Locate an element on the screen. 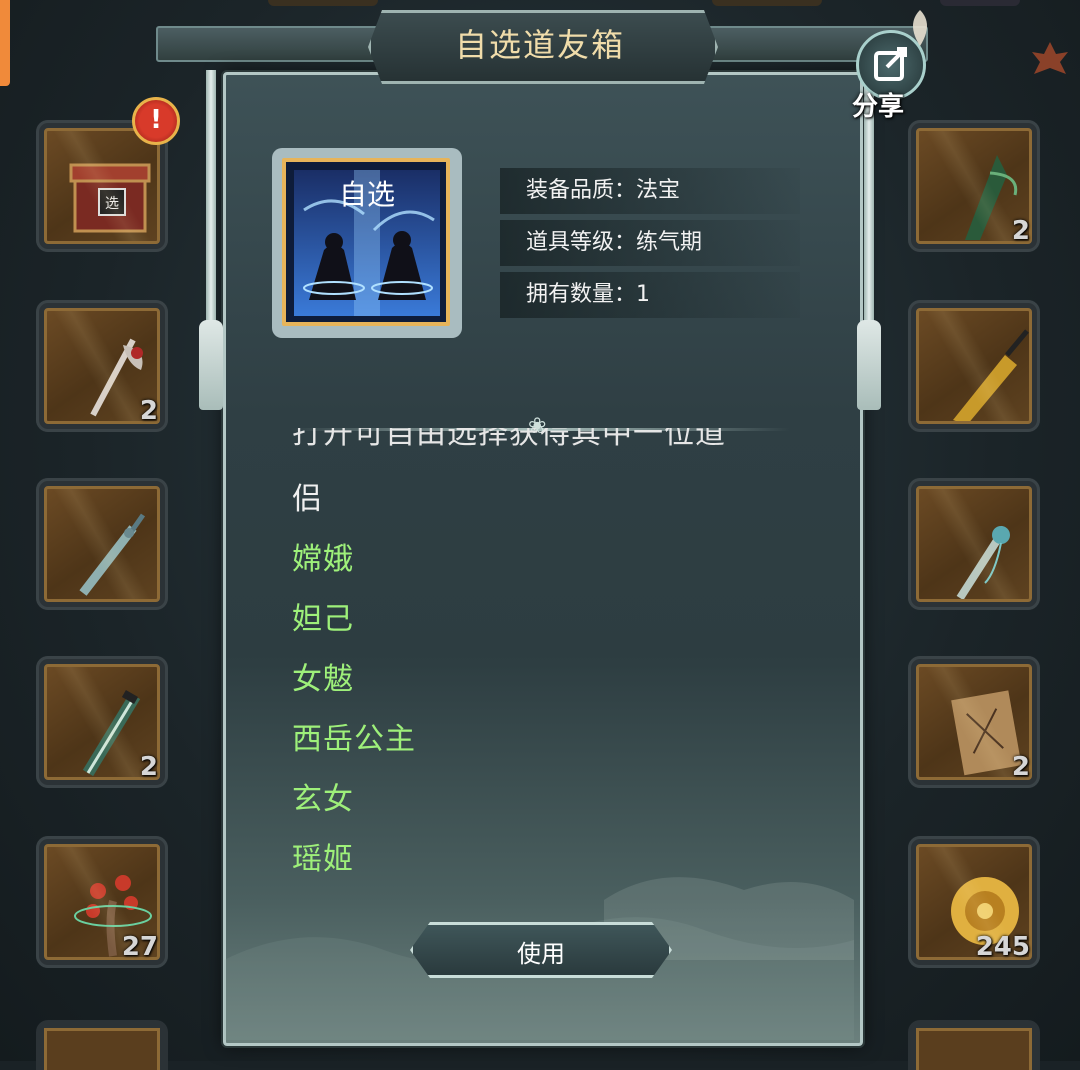 Image resolution: width=1080 pixels, height=1070 pixels. item-count: 27 is located at coordinates (139, 947).